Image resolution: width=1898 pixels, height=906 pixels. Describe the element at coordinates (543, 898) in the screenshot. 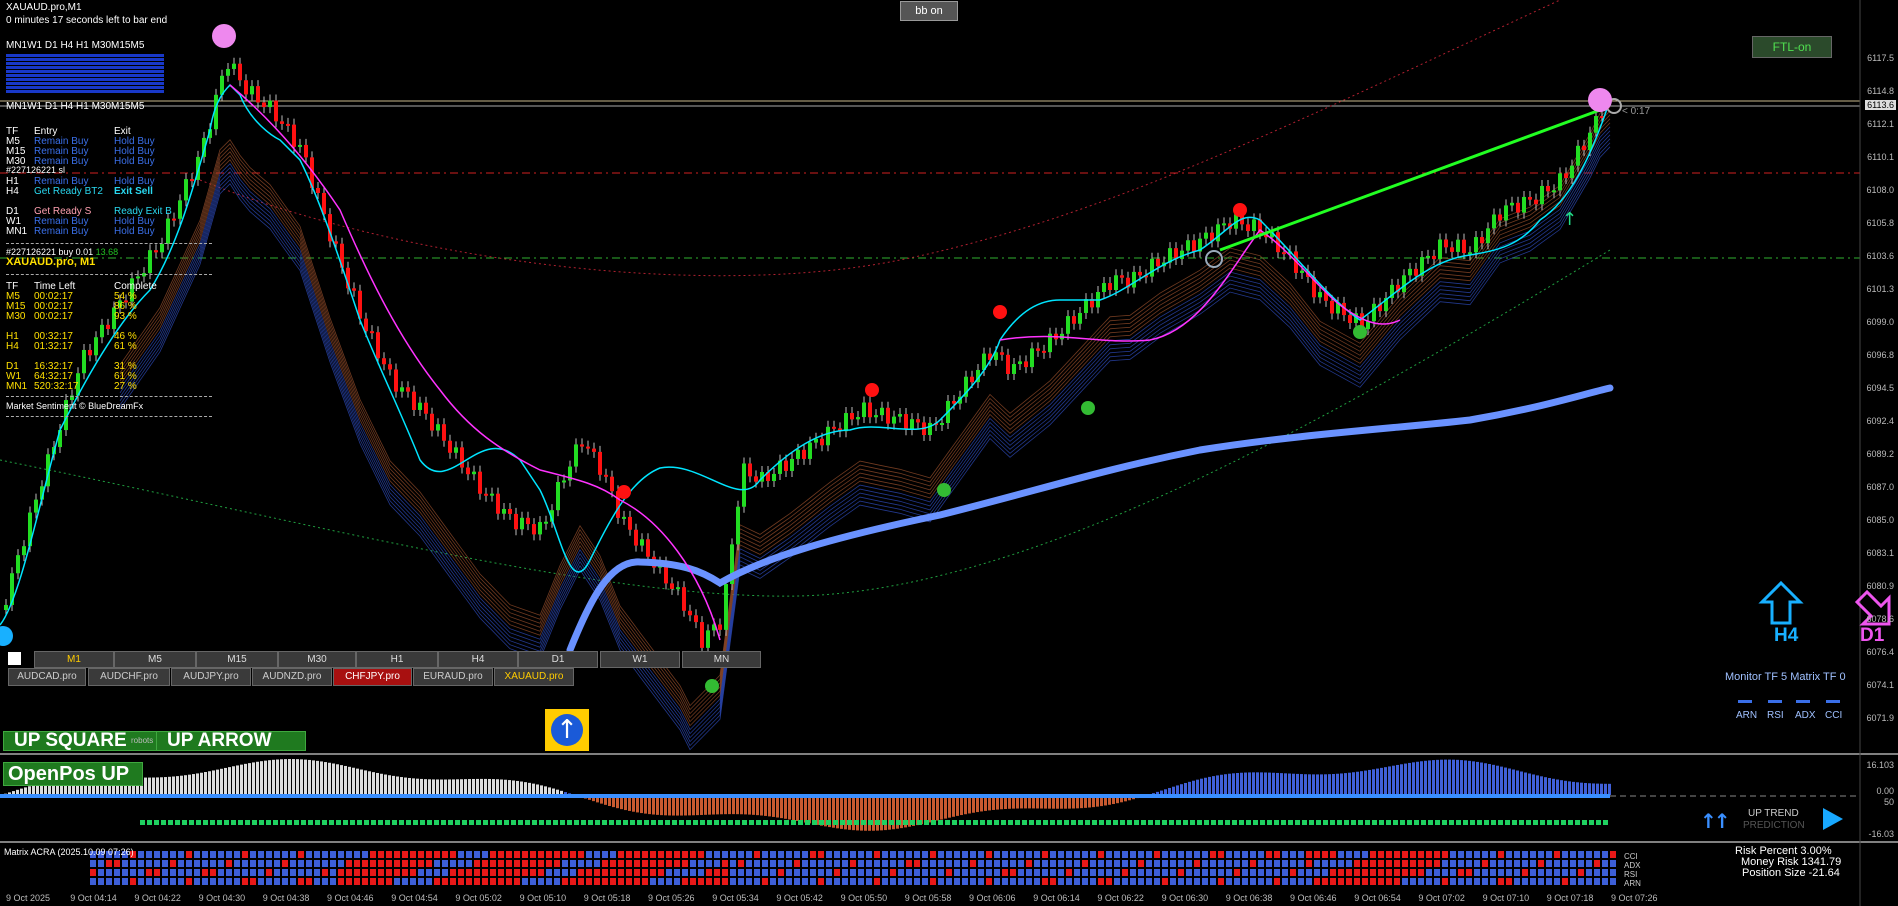

I see `time-tick: 9 Oct 05:10` at that location.